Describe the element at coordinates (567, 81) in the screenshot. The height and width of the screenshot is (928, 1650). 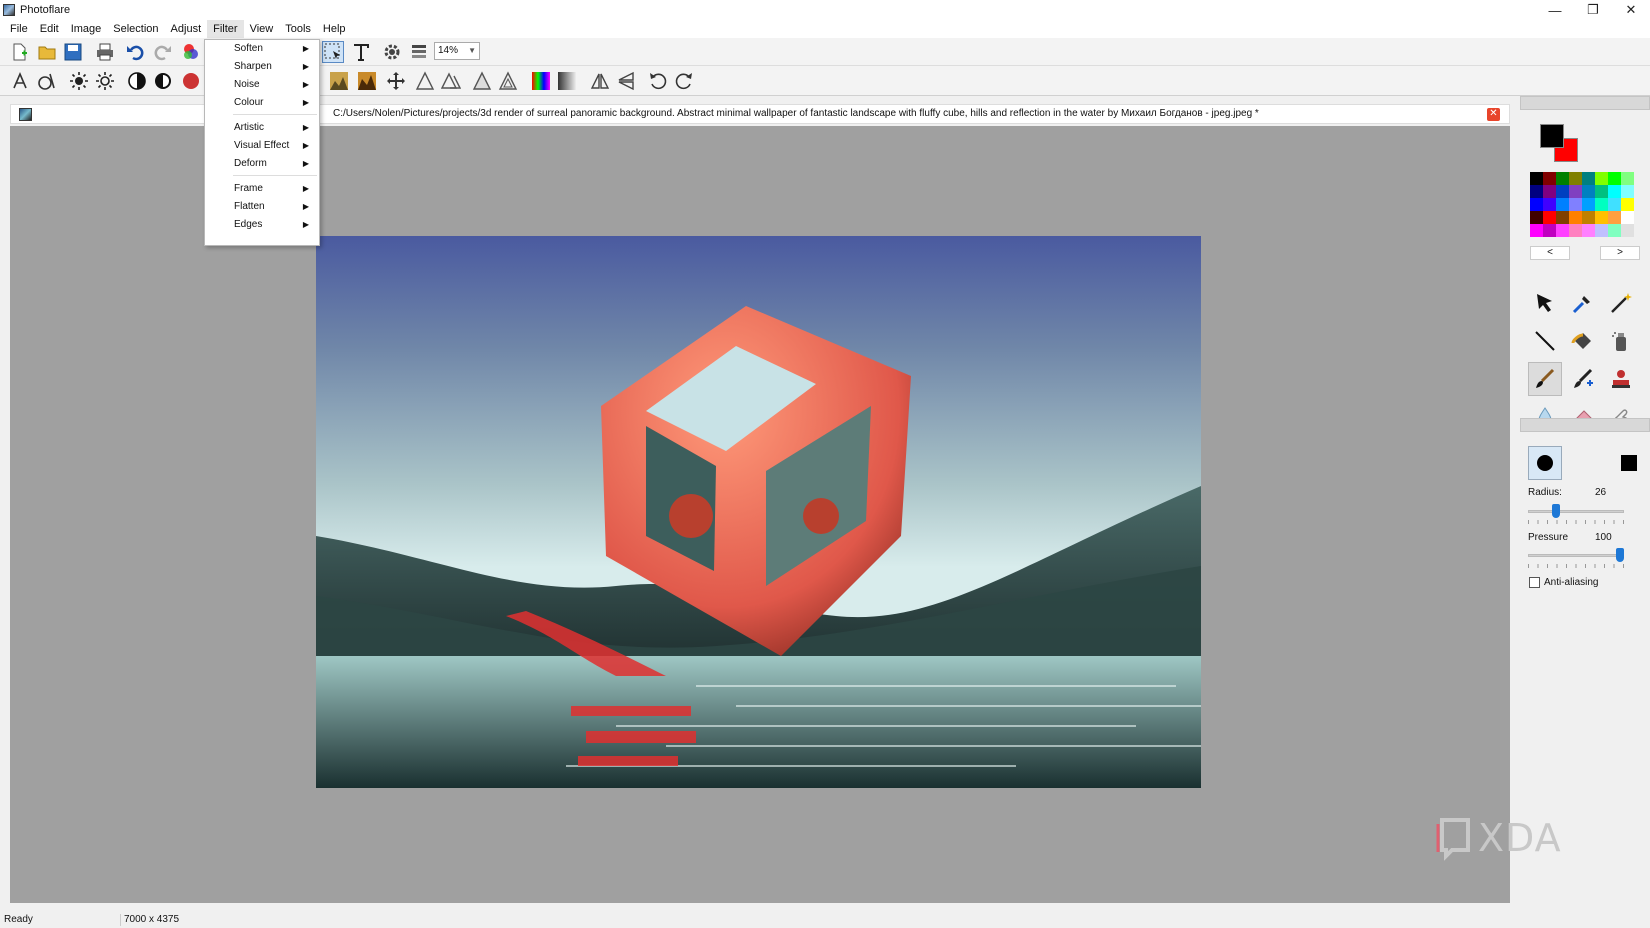
I see `grayscale-gradient-icon` at that location.